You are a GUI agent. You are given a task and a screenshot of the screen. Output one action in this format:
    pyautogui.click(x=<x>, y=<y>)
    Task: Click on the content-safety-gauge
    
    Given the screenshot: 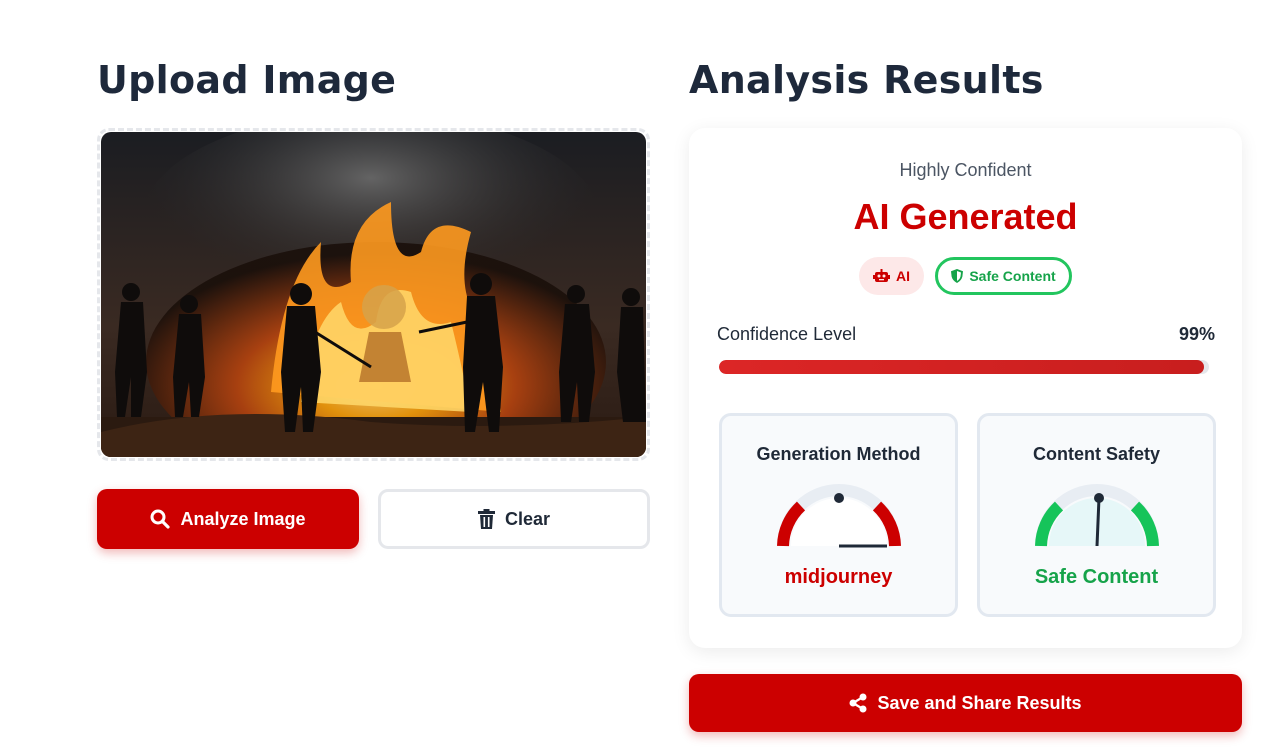 What is the action you would take?
    pyautogui.click(x=1097, y=515)
    